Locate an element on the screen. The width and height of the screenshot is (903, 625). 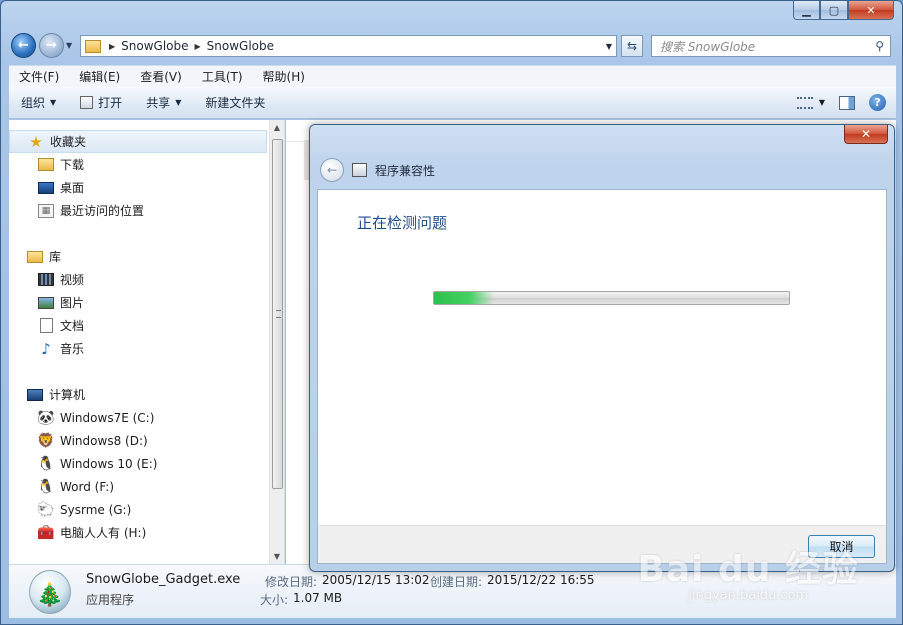
close-button: ✕ is located at coordinates (871, 10).